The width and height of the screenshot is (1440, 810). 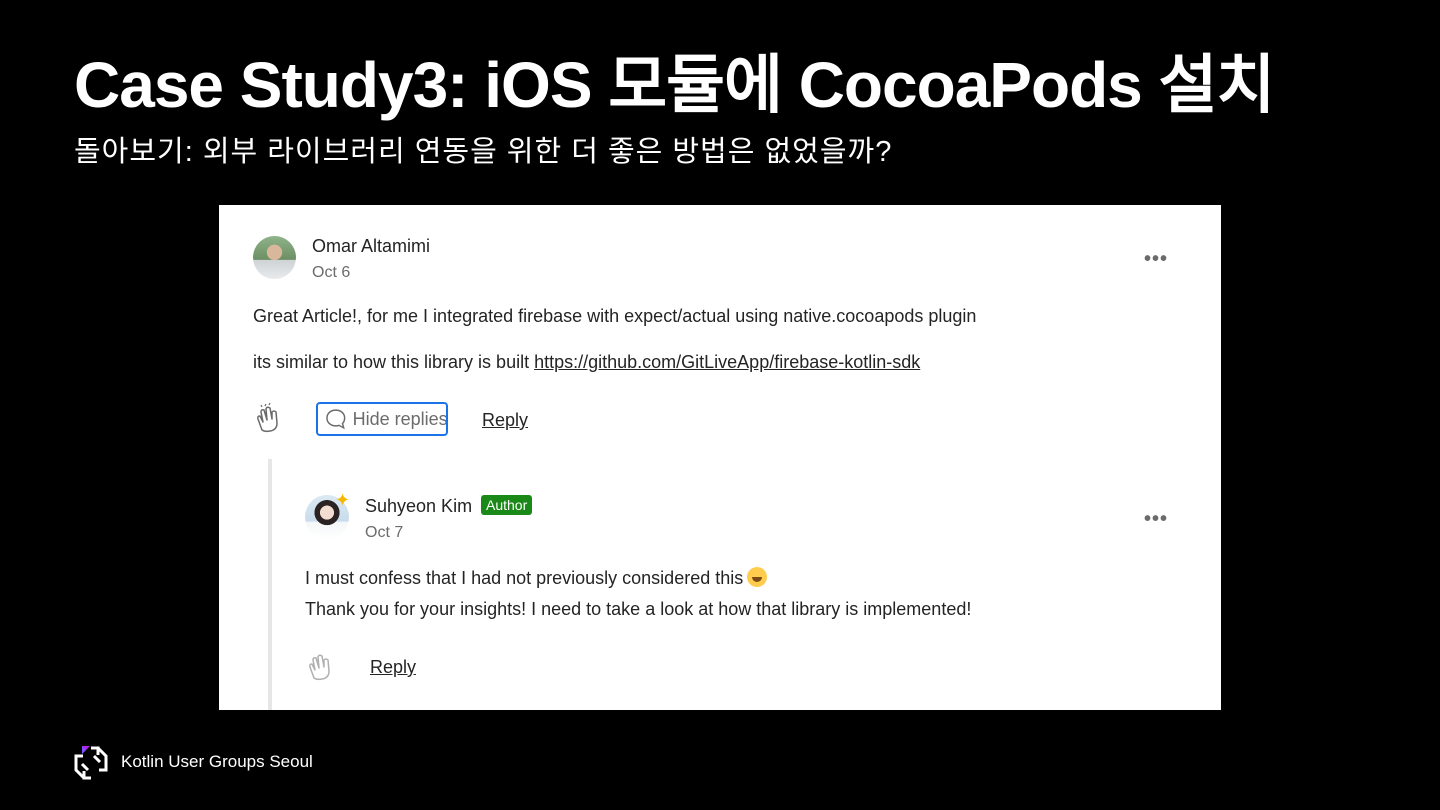 What do you see at coordinates (384, 532) in the screenshot?
I see `reply-date: Oct 7` at bounding box center [384, 532].